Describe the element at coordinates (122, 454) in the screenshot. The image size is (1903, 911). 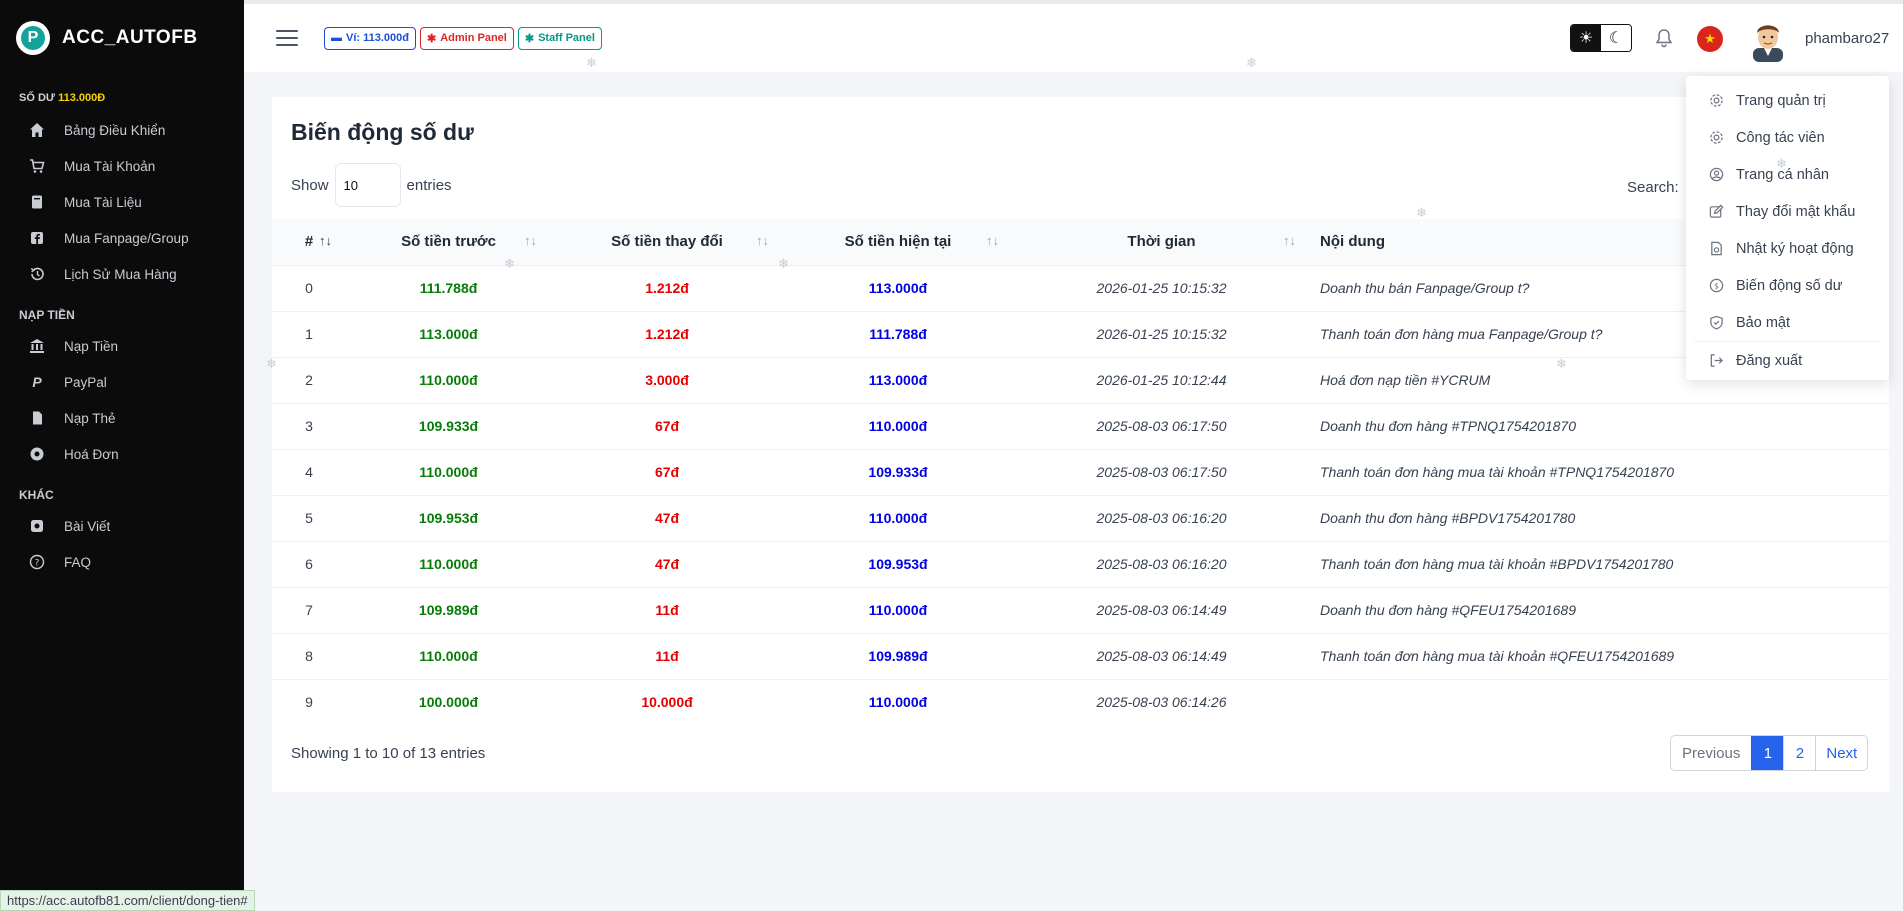
I see `sidebar-item-invoice: Hoá Đơn` at that location.